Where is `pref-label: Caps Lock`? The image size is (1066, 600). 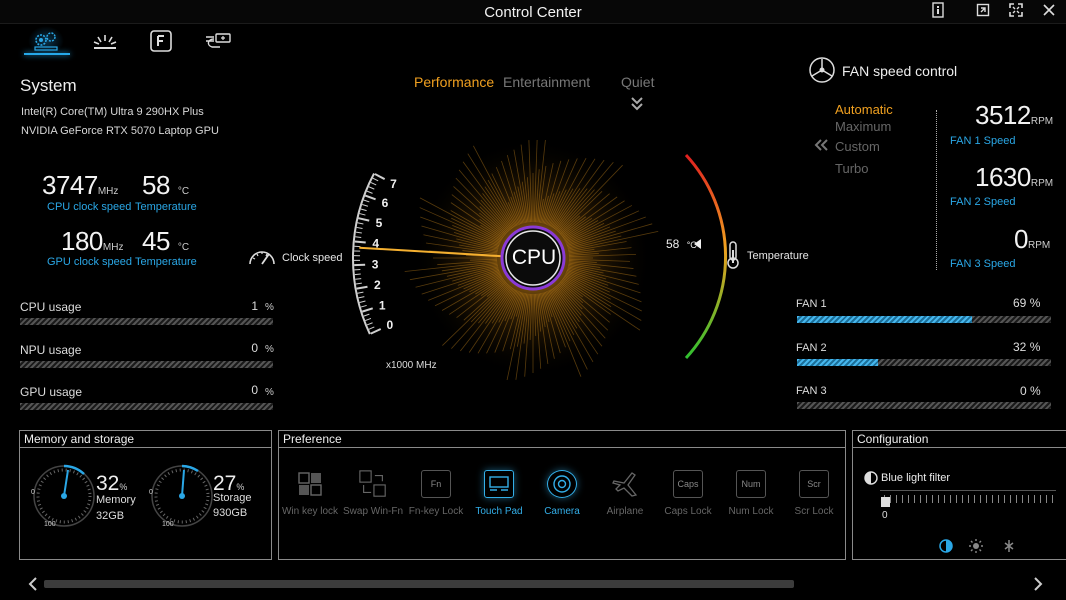 pref-label: Caps Lock is located at coordinates (688, 511).